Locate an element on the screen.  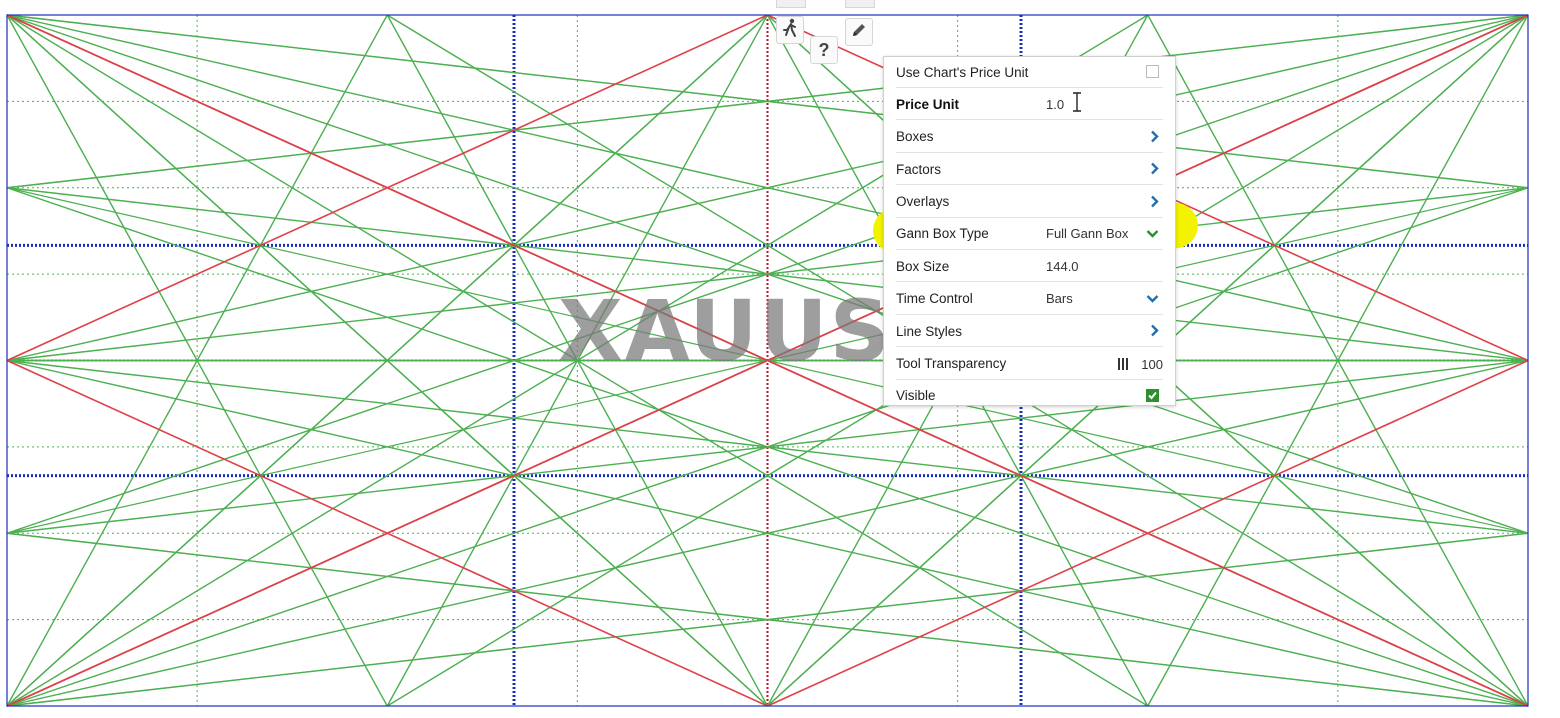
person-running-icon is located at coordinates (790, 30).